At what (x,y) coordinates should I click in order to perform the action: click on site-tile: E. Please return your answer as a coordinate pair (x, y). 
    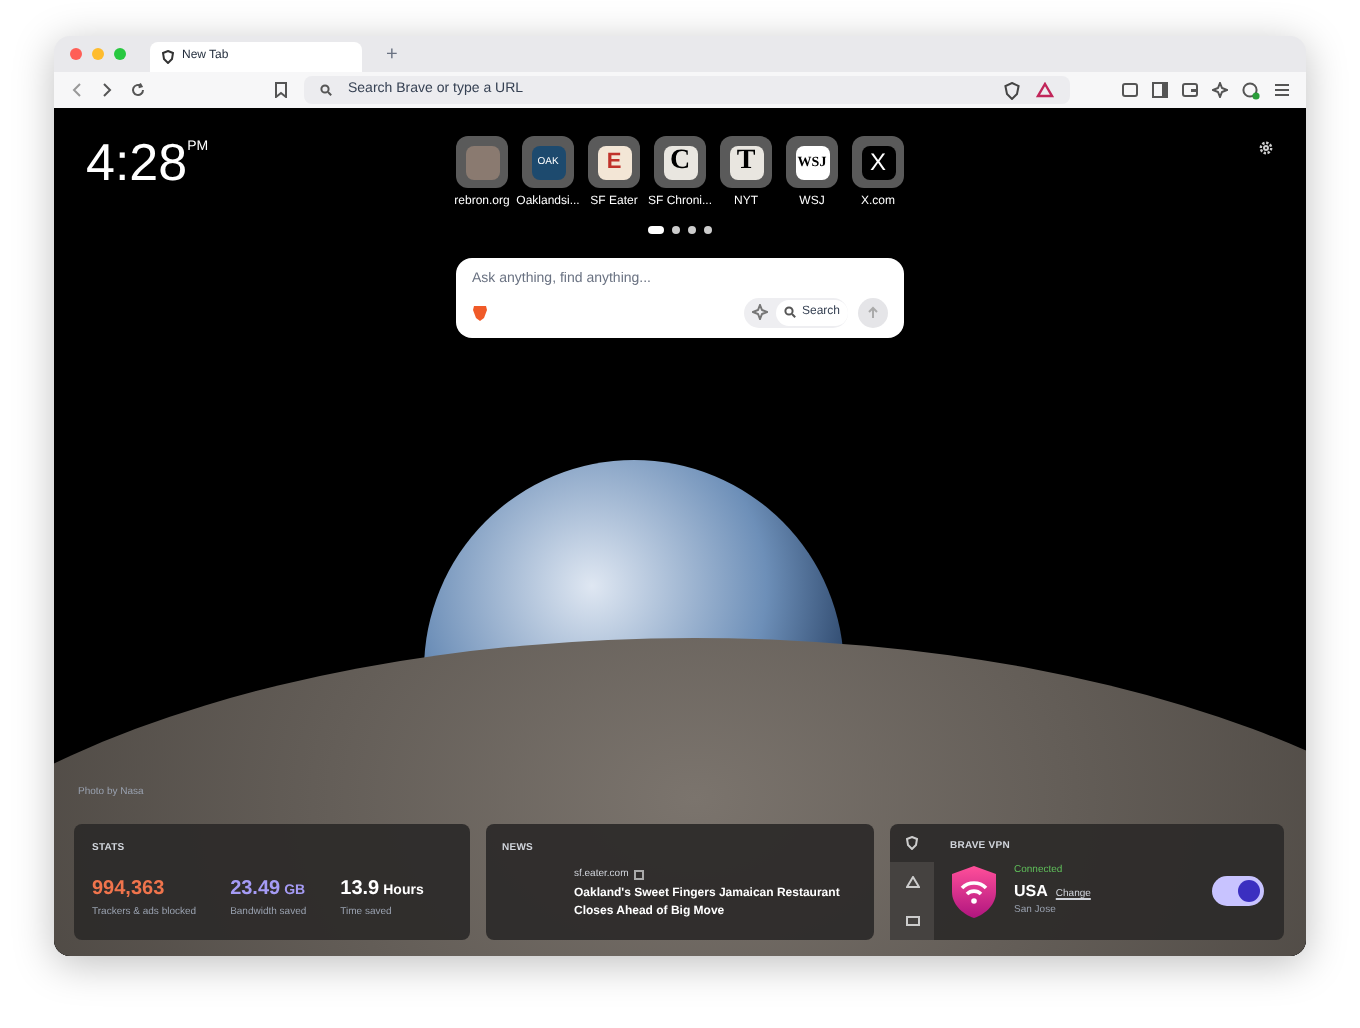
    Looking at the image, I should click on (614, 162).